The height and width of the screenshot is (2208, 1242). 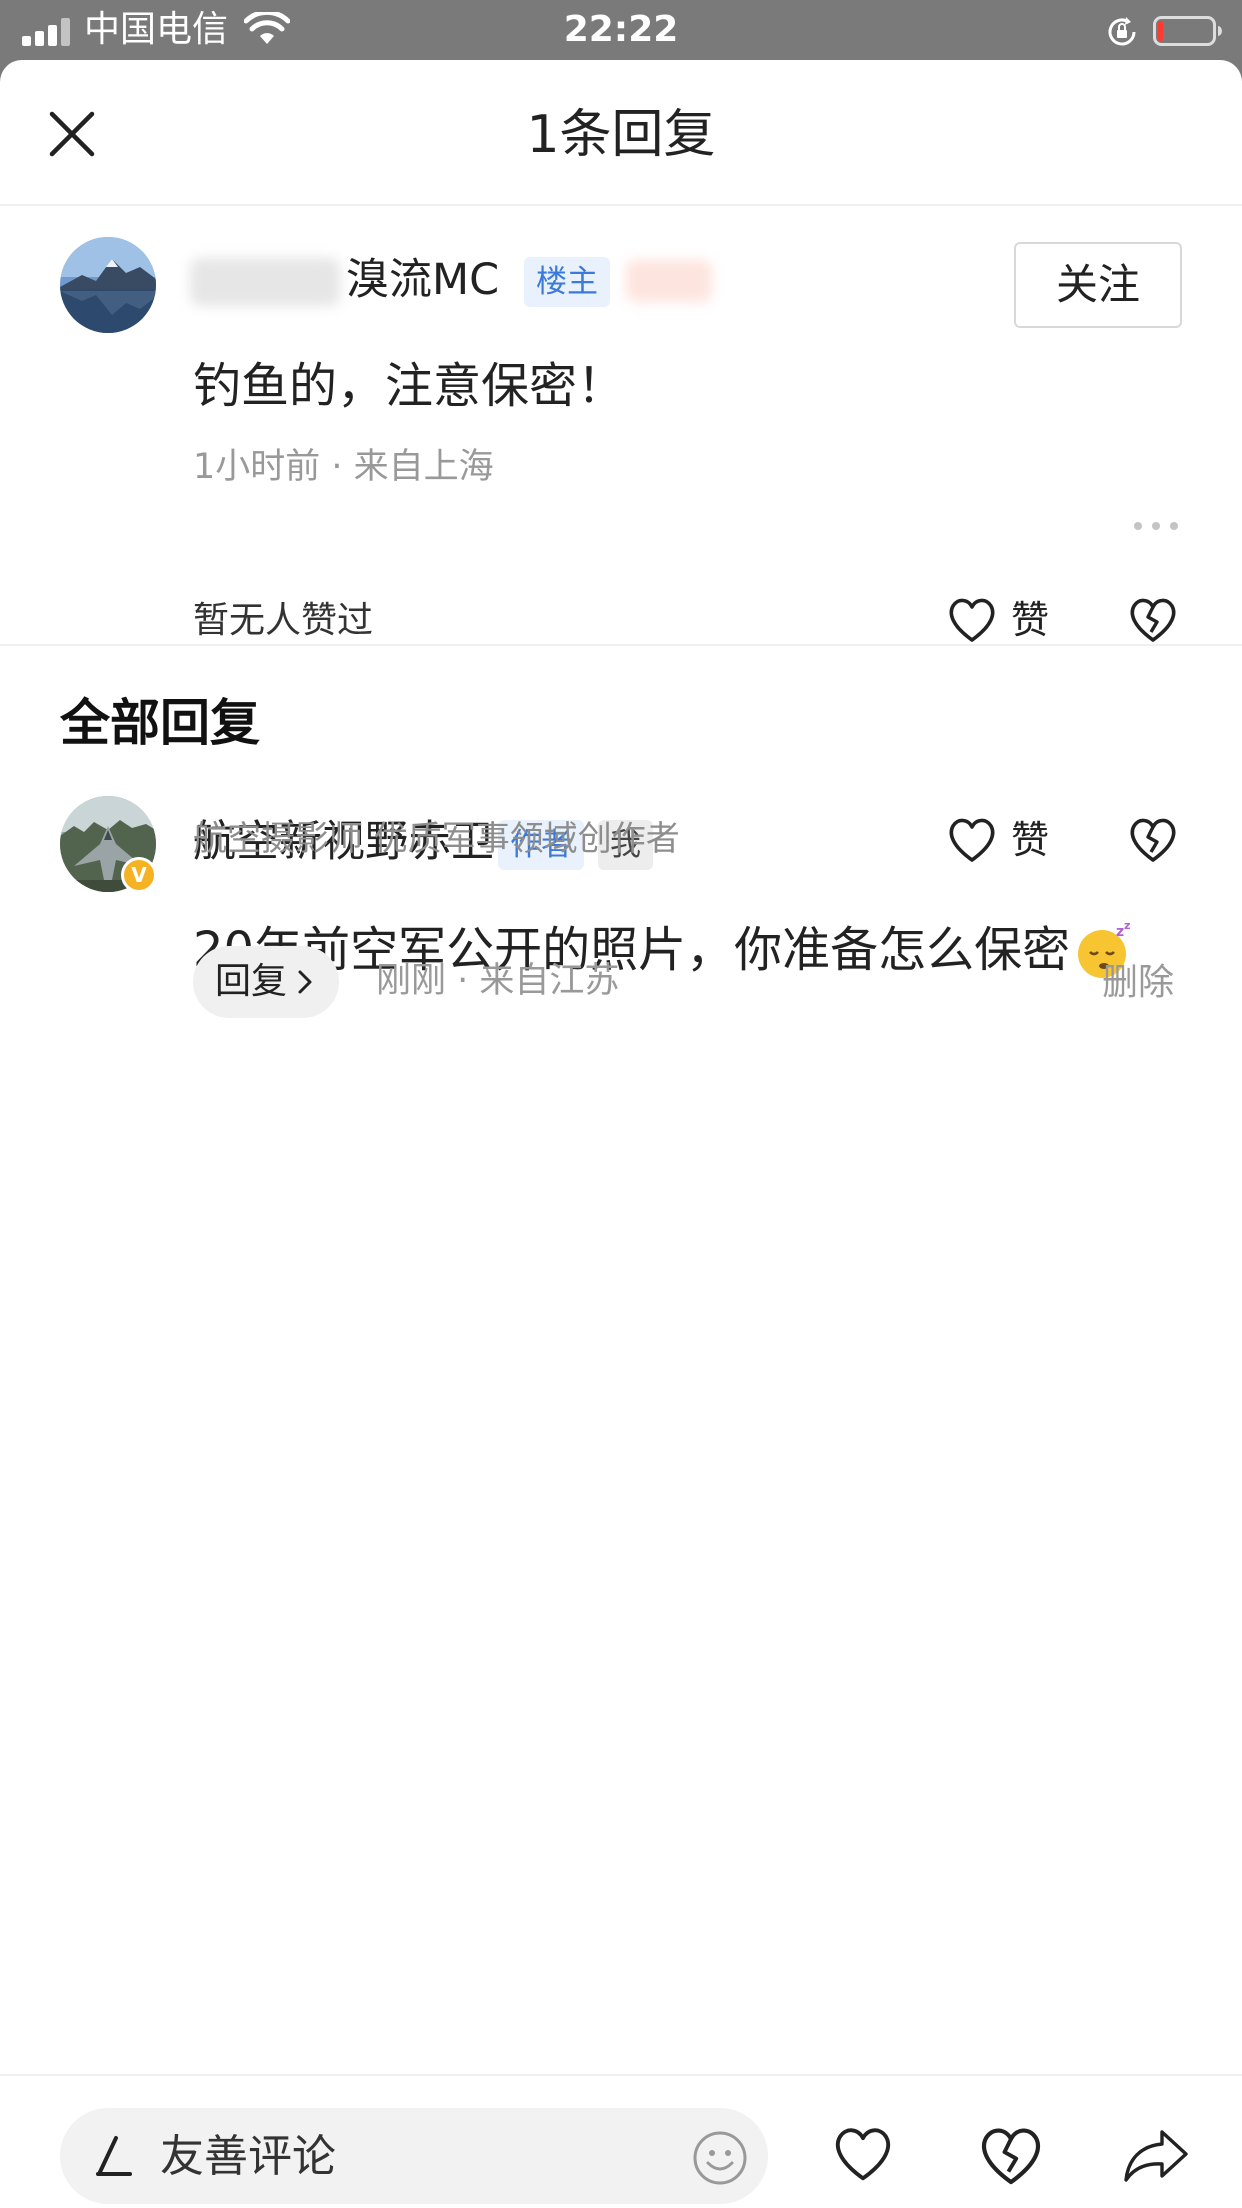 What do you see at coordinates (343, 467) in the screenshot?
I see `comment-meta: 1小时前 · 来自上海` at bounding box center [343, 467].